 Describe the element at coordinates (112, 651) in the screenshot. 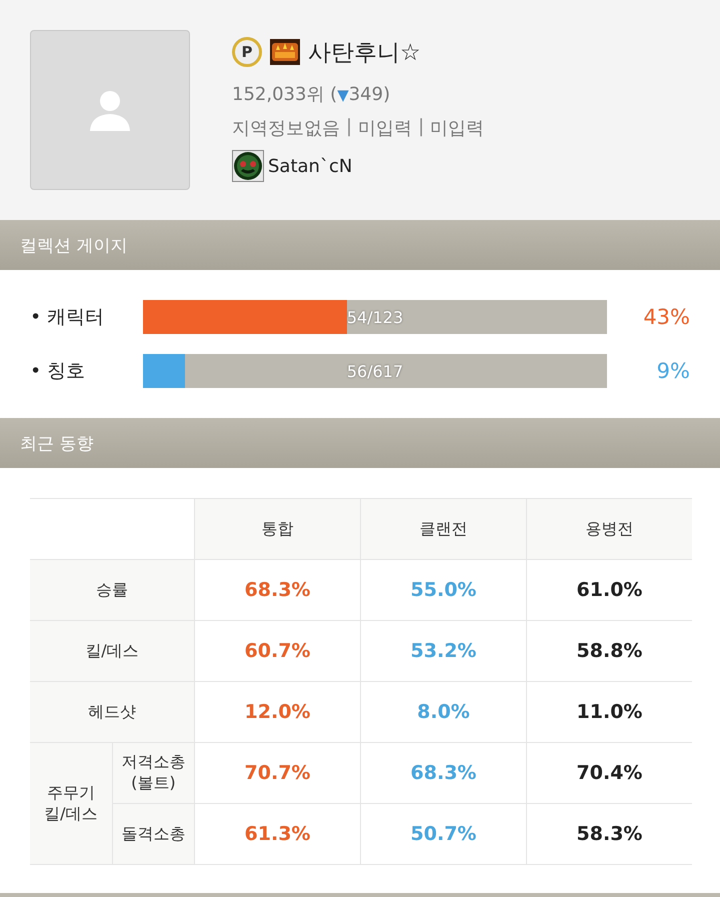

I see `row-label: 킬/데스` at that location.